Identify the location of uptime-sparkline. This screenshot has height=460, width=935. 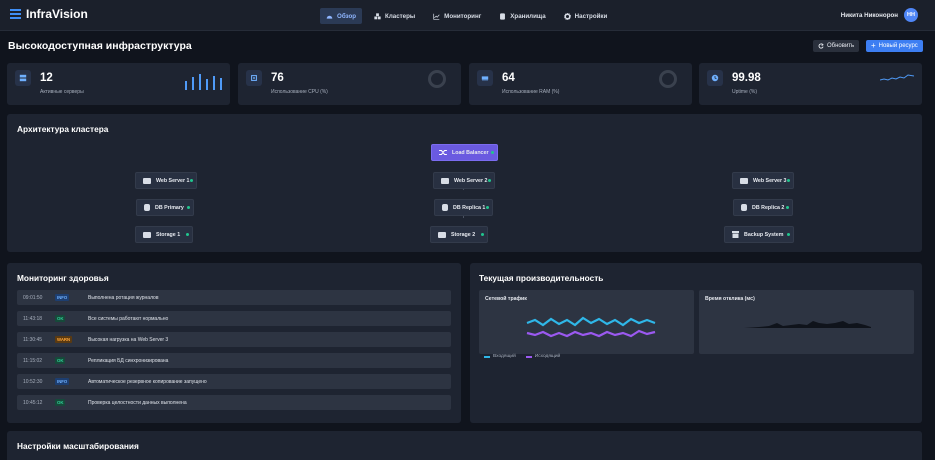
(897, 77).